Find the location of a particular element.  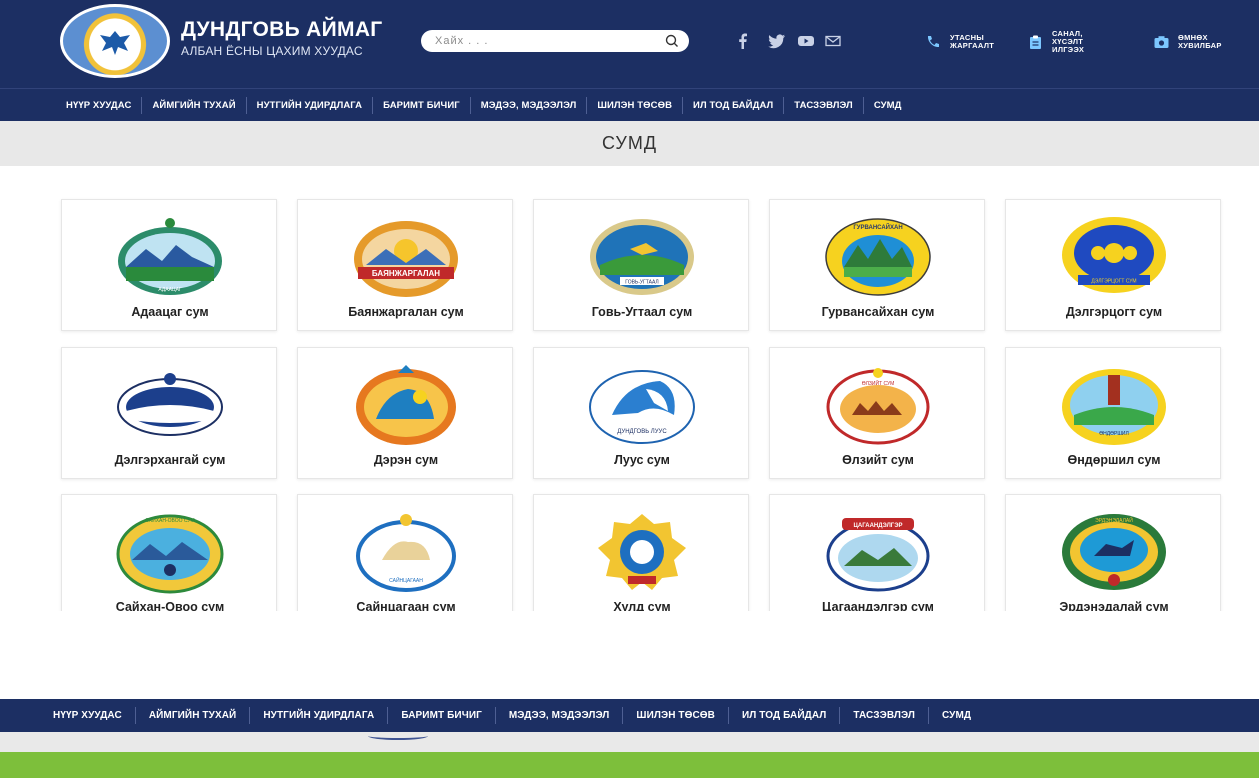

site-title: ДУНДГОВЬ АЙМАГ is located at coordinates (282, 29).